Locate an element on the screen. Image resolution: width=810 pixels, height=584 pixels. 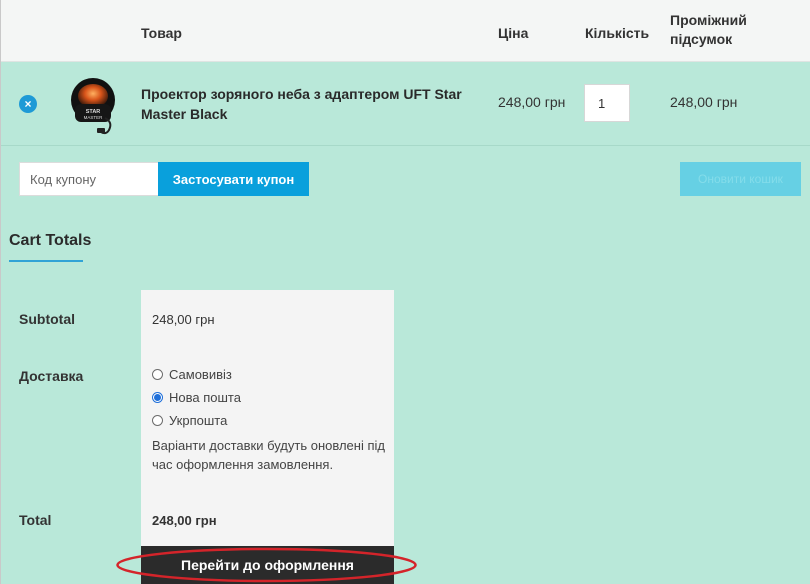
cart-table-header: Товар Ціна Кількість Проміжний підсумок is located at coordinates (405, 31).